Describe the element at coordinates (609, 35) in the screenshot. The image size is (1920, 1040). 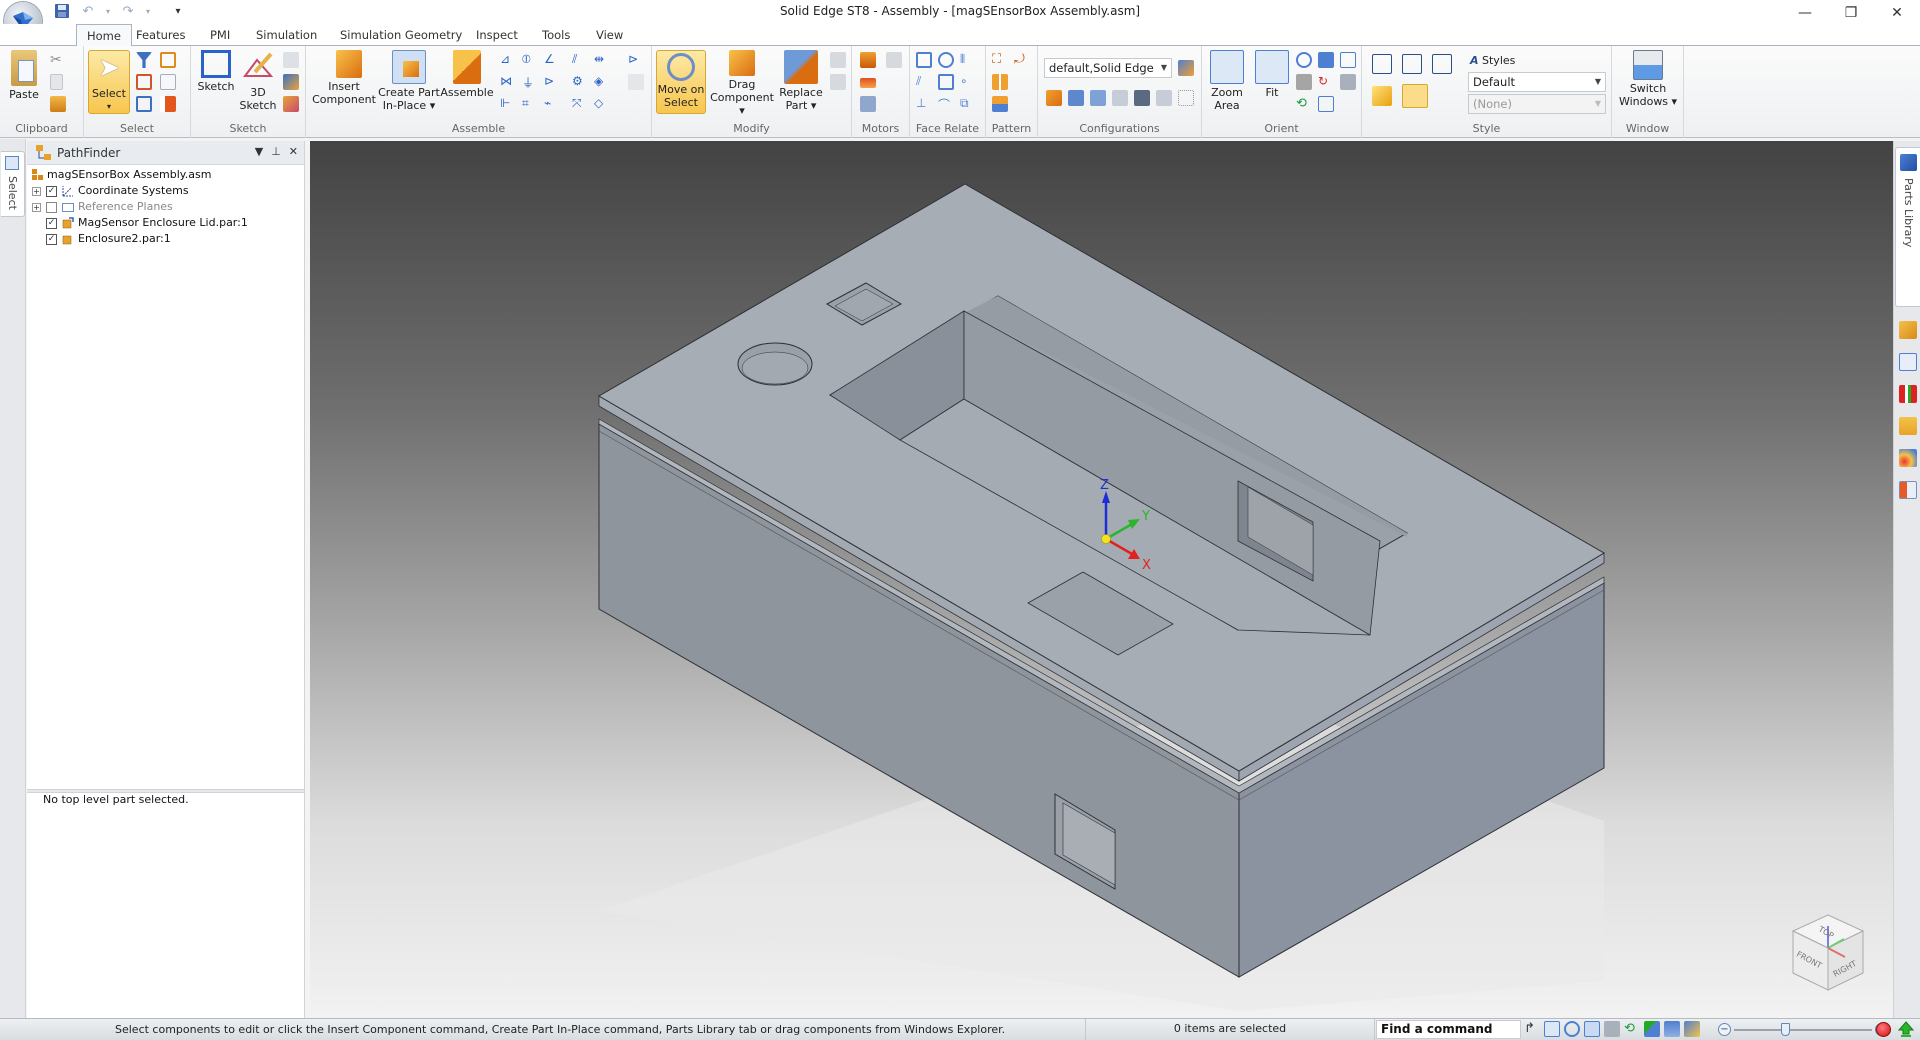
I see `tab-view: View` at that location.